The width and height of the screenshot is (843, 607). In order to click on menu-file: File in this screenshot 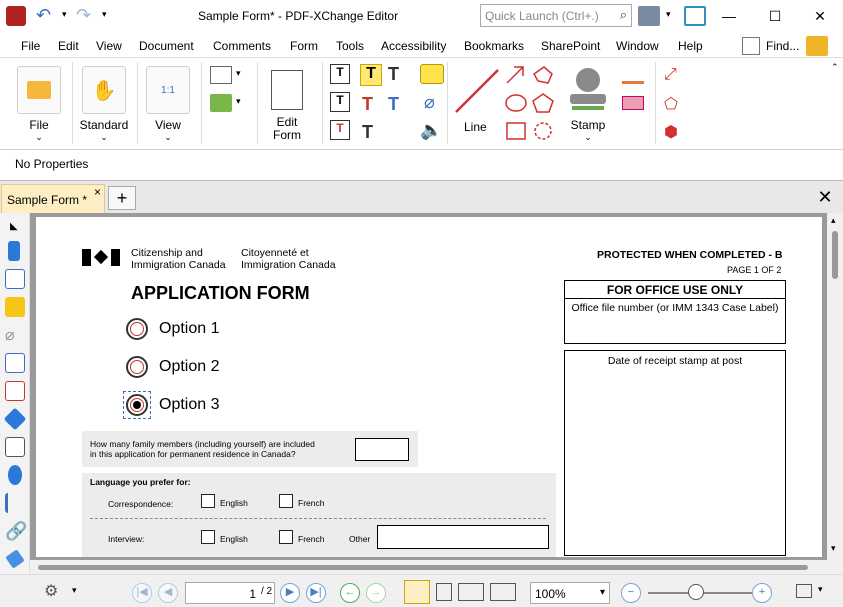, I will do `click(30, 46)`.